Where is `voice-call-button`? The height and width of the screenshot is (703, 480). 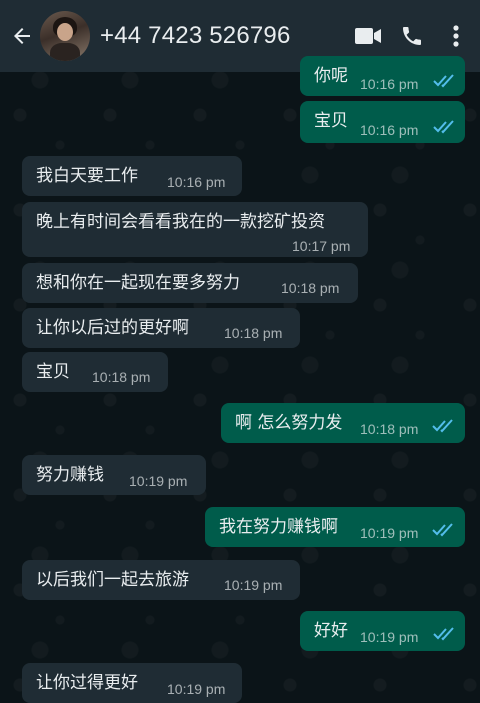 voice-call-button is located at coordinates (412, 36).